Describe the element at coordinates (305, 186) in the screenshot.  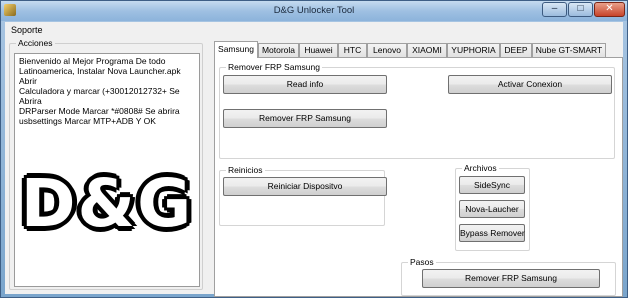
I see `reiniciar-dispositivo-button: Reiniciar Dispositvo` at that location.